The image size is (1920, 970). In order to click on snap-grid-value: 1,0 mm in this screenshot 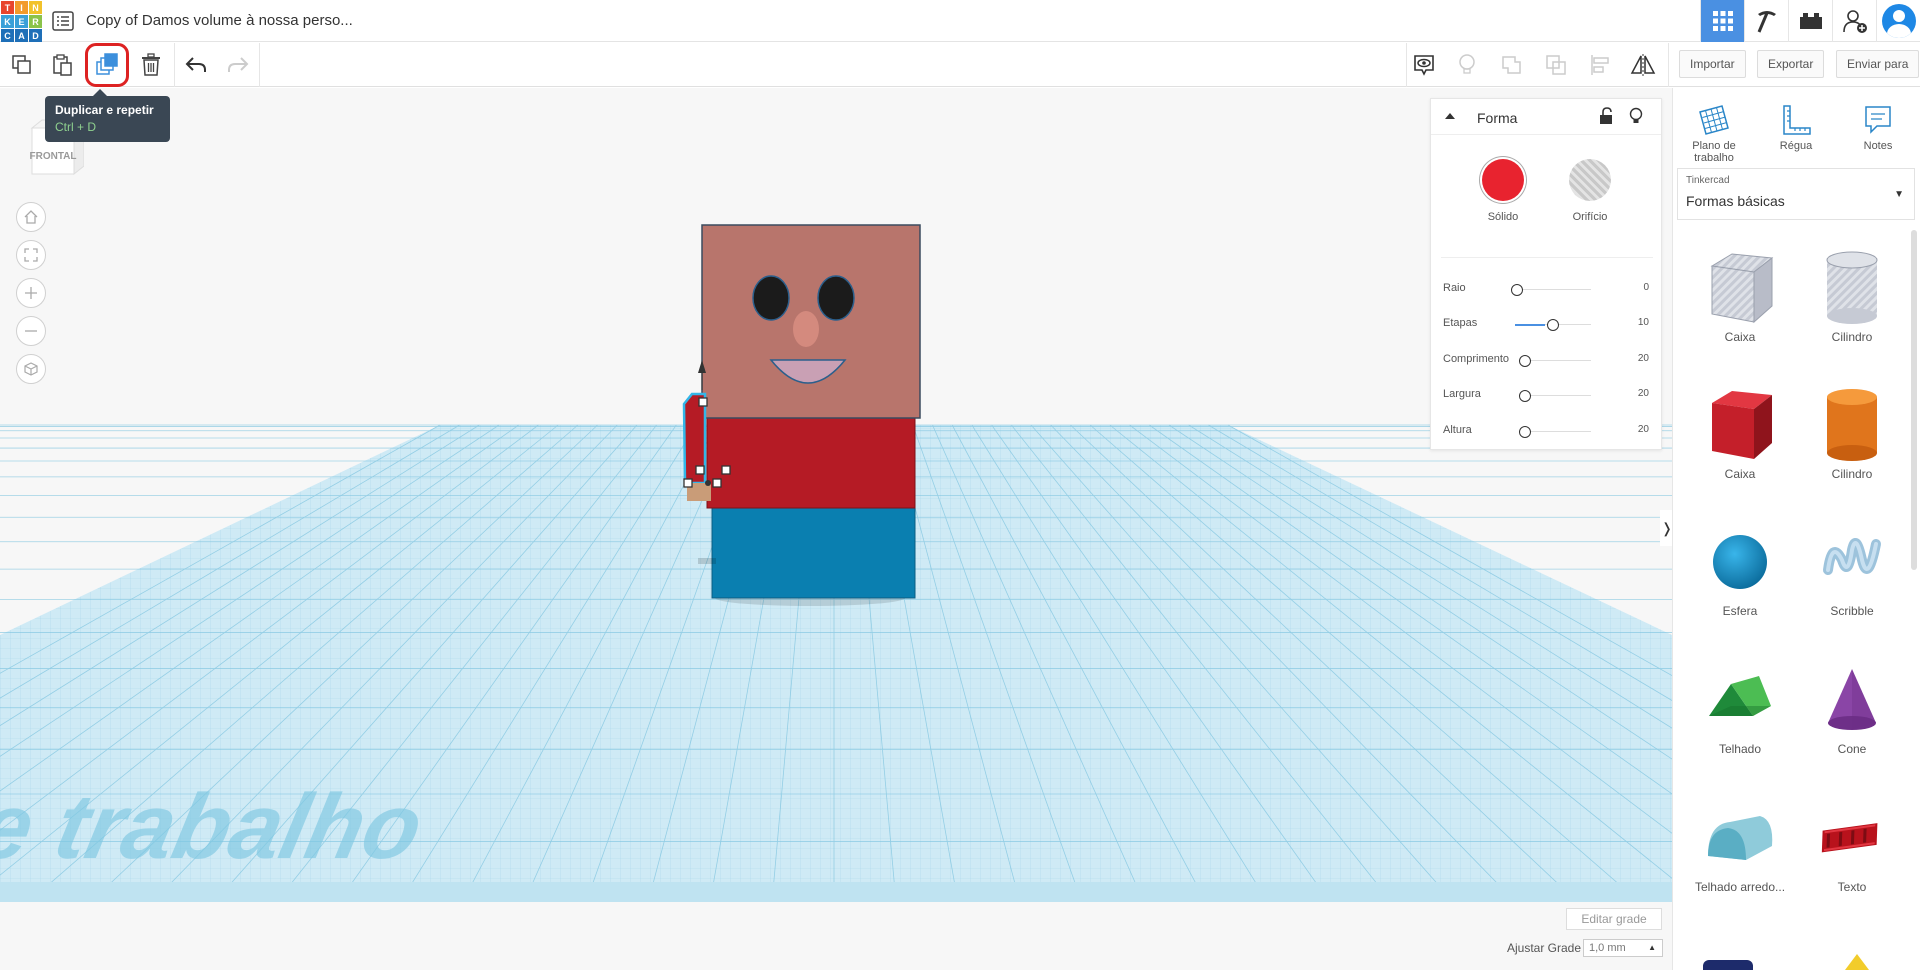, I will do `click(1607, 948)`.